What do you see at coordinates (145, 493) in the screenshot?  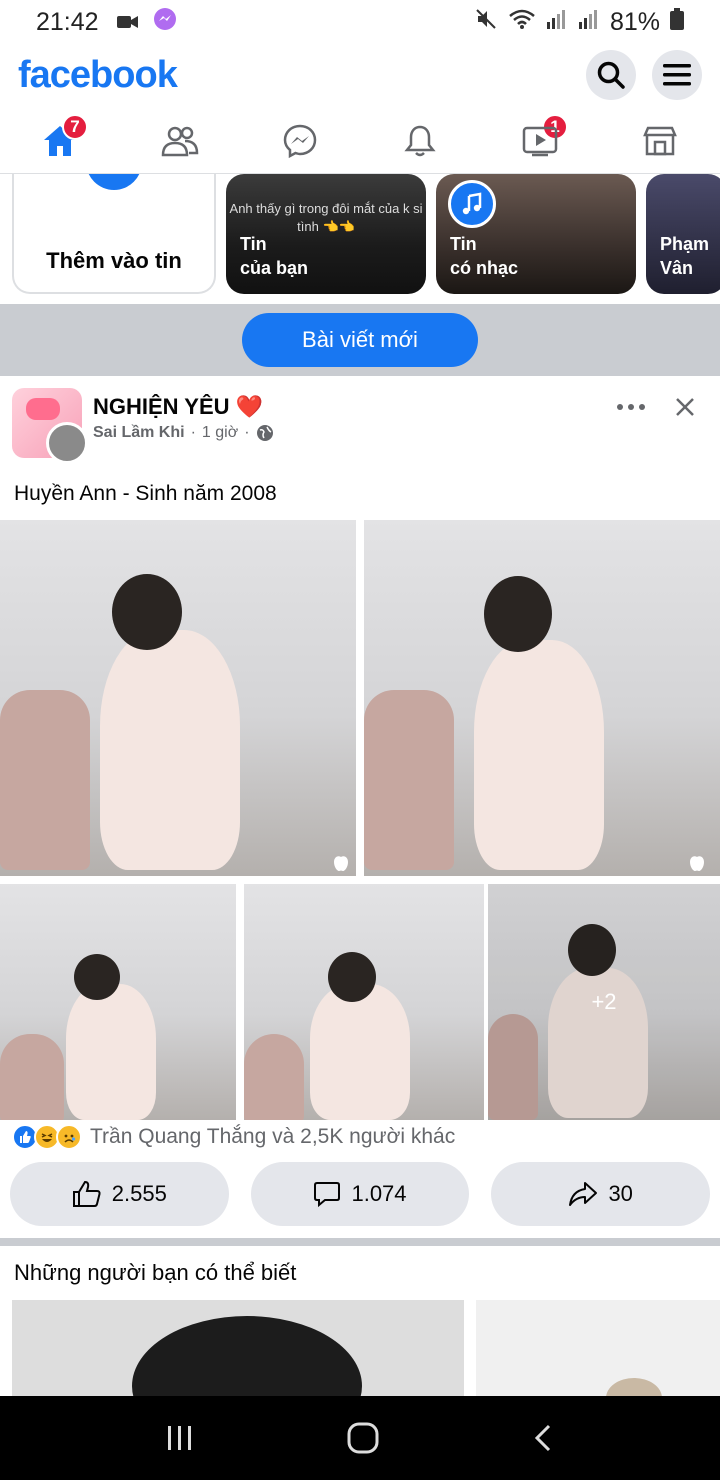 I see `post-text: Huyền Ann - Sinh năm 2008` at bounding box center [145, 493].